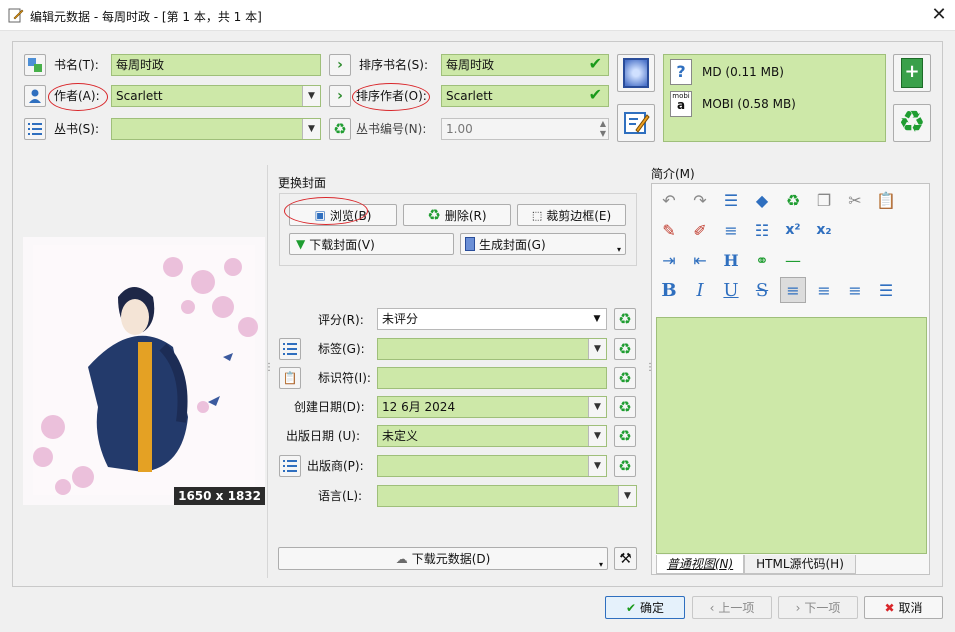  Describe the element at coordinates (35, 129) in the screenshot. I see `manage-series-button` at that location.